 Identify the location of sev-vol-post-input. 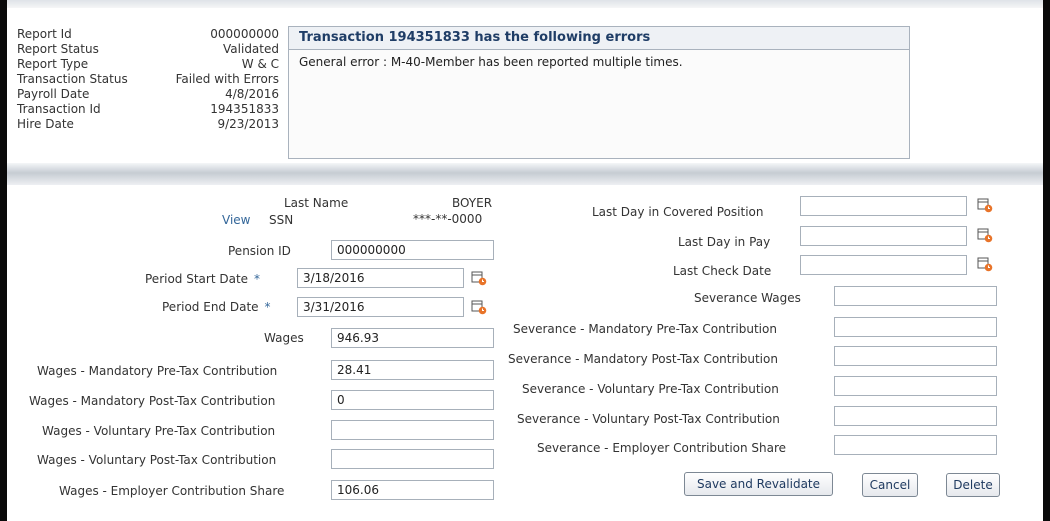
(915, 416).